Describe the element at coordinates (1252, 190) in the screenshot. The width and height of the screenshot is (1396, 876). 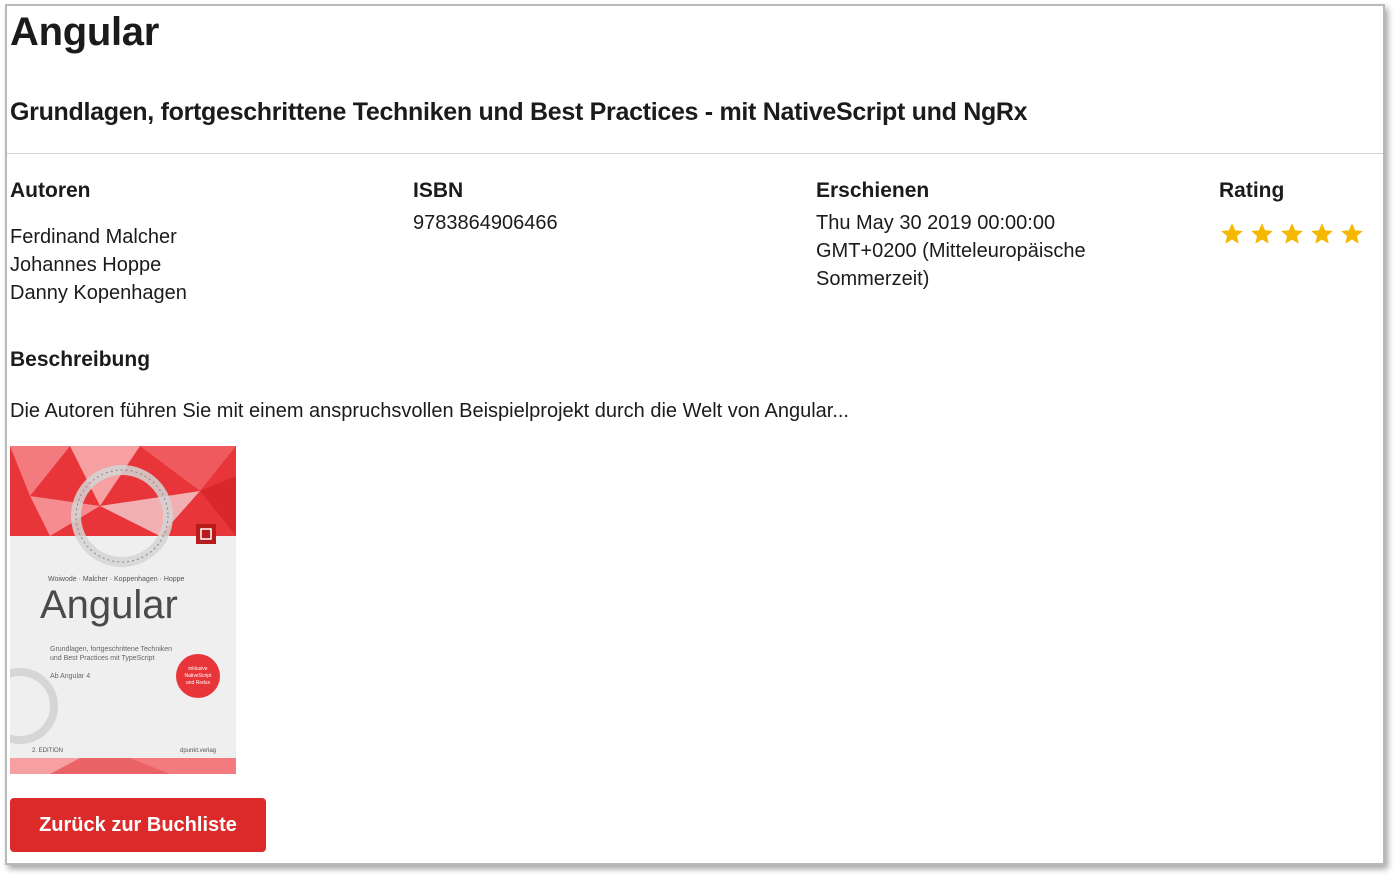
I see `rating-label: Rating` at that location.